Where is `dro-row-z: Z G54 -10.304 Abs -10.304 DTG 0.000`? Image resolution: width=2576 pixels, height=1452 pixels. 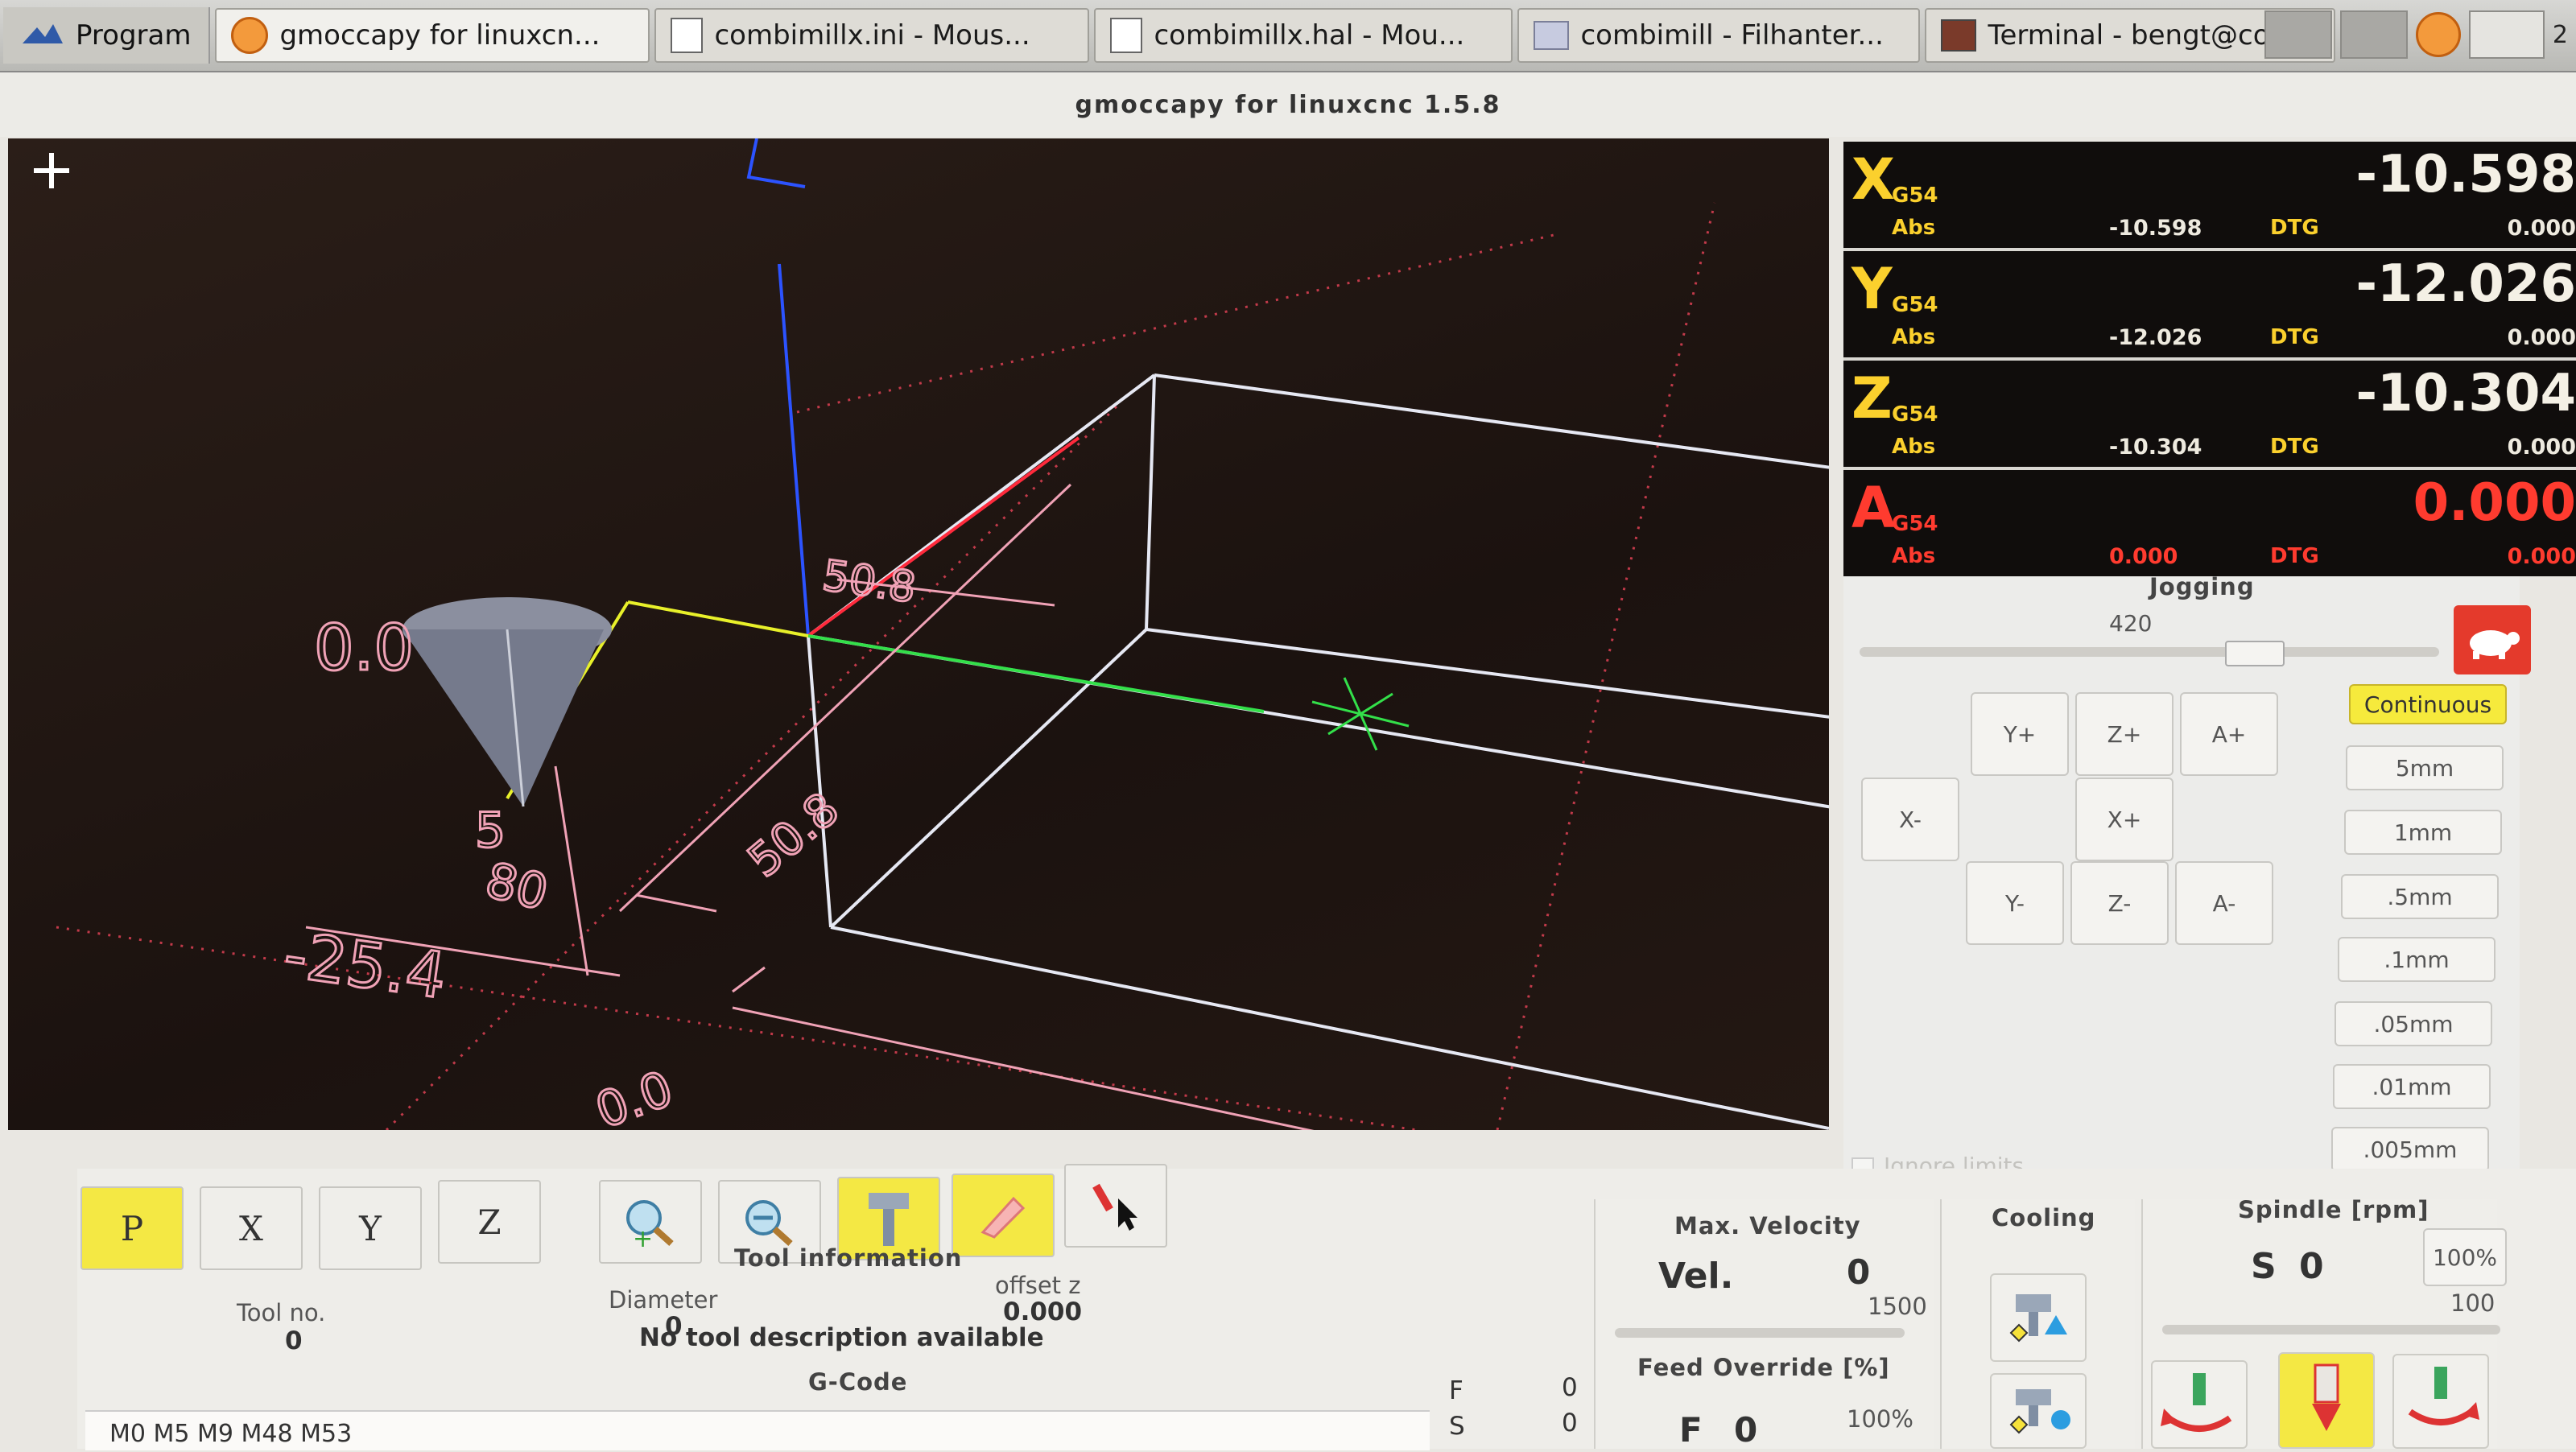
dro-row-z: Z G54 -10.304 Abs -10.304 DTG 0.000 is located at coordinates (2209, 416).